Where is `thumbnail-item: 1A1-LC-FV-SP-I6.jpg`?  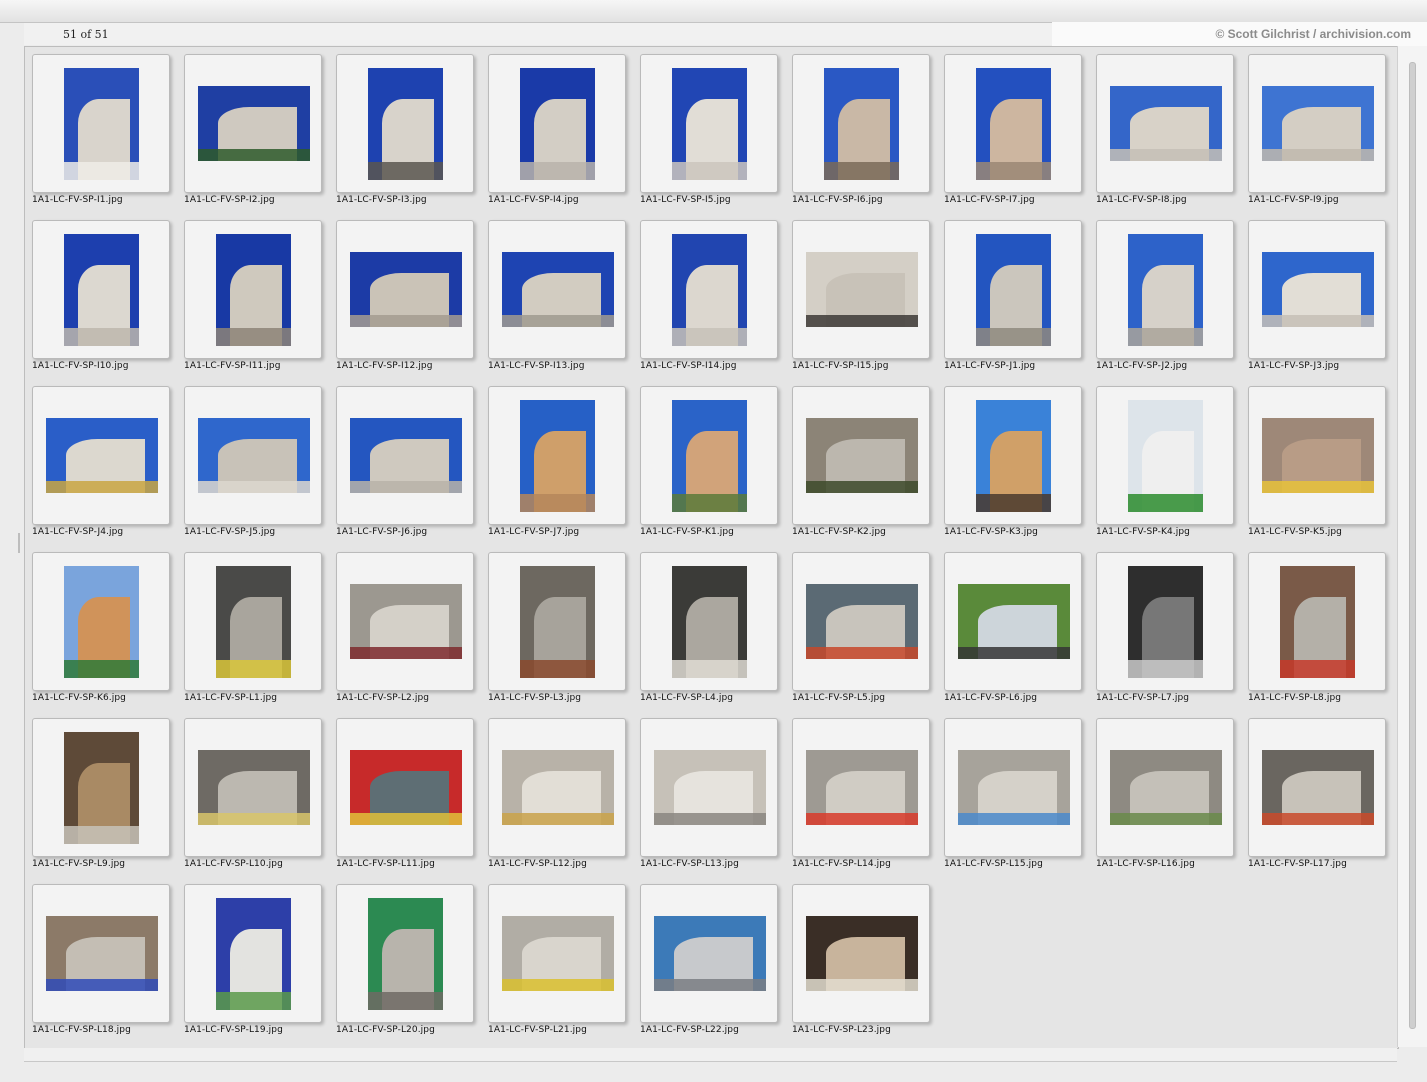 thumbnail-item: 1A1-LC-FV-SP-I6.jpg is located at coordinates (862, 131).